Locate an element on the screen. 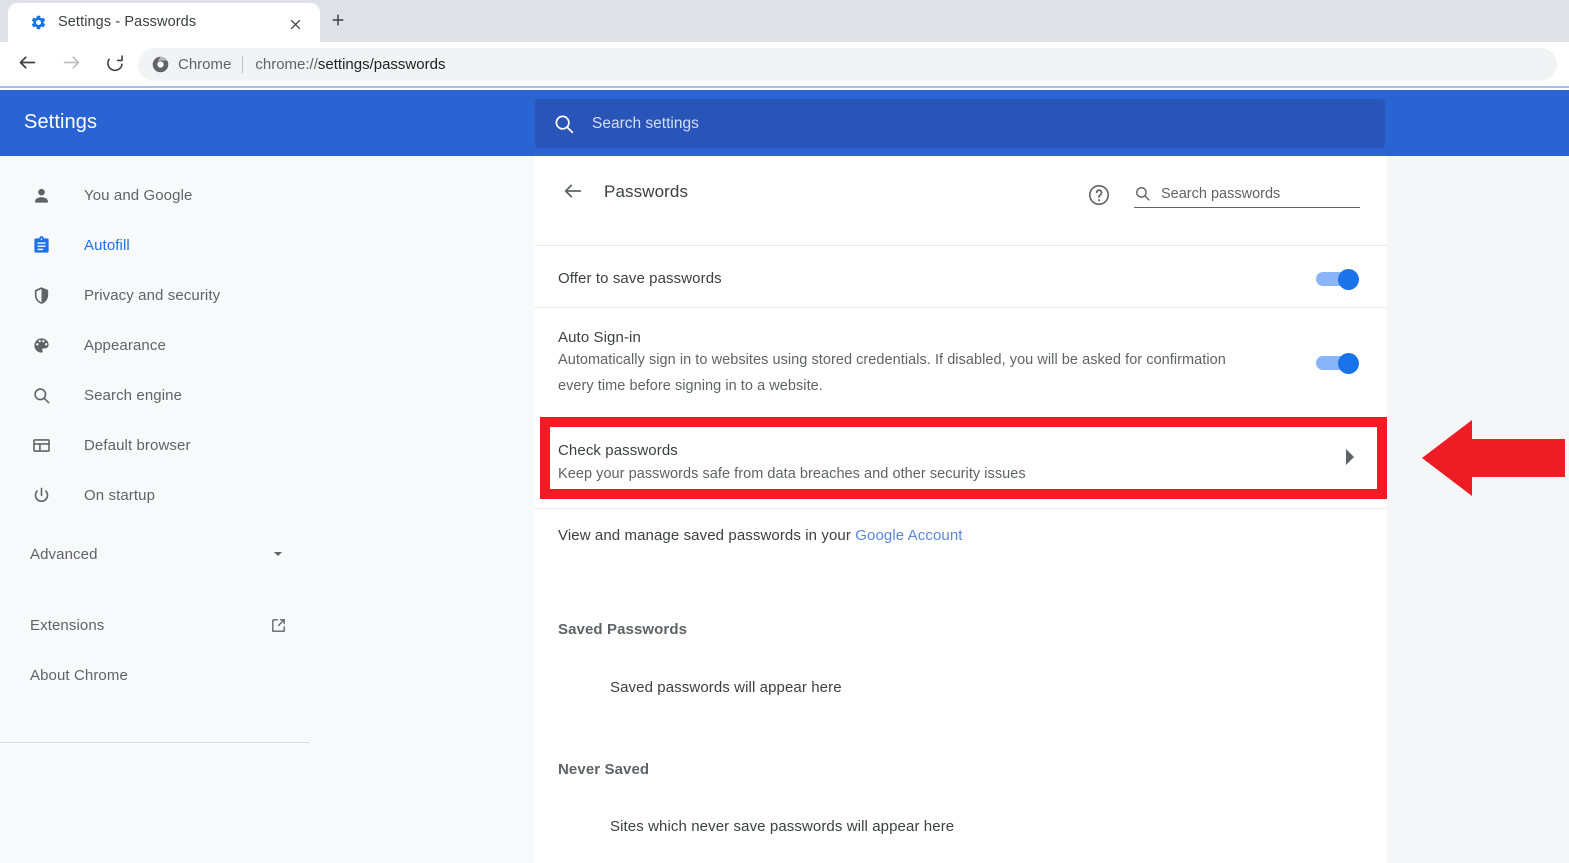  omnibox-site-label: Chrome is located at coordinates (205, 64).